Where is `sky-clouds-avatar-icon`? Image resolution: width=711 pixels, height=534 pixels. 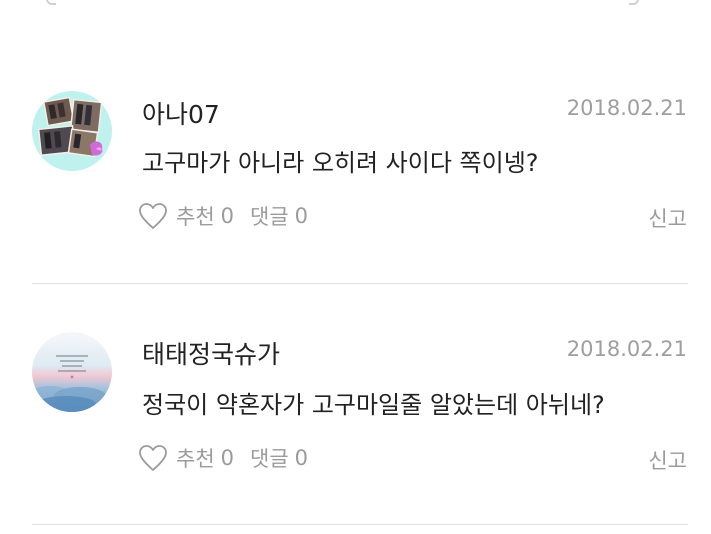
sky-clouds-avatar-icon is located at coordinates (72, 372).